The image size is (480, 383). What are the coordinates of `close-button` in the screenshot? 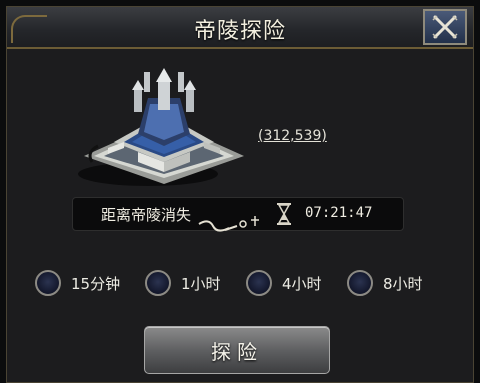 It's located at (445, 27).